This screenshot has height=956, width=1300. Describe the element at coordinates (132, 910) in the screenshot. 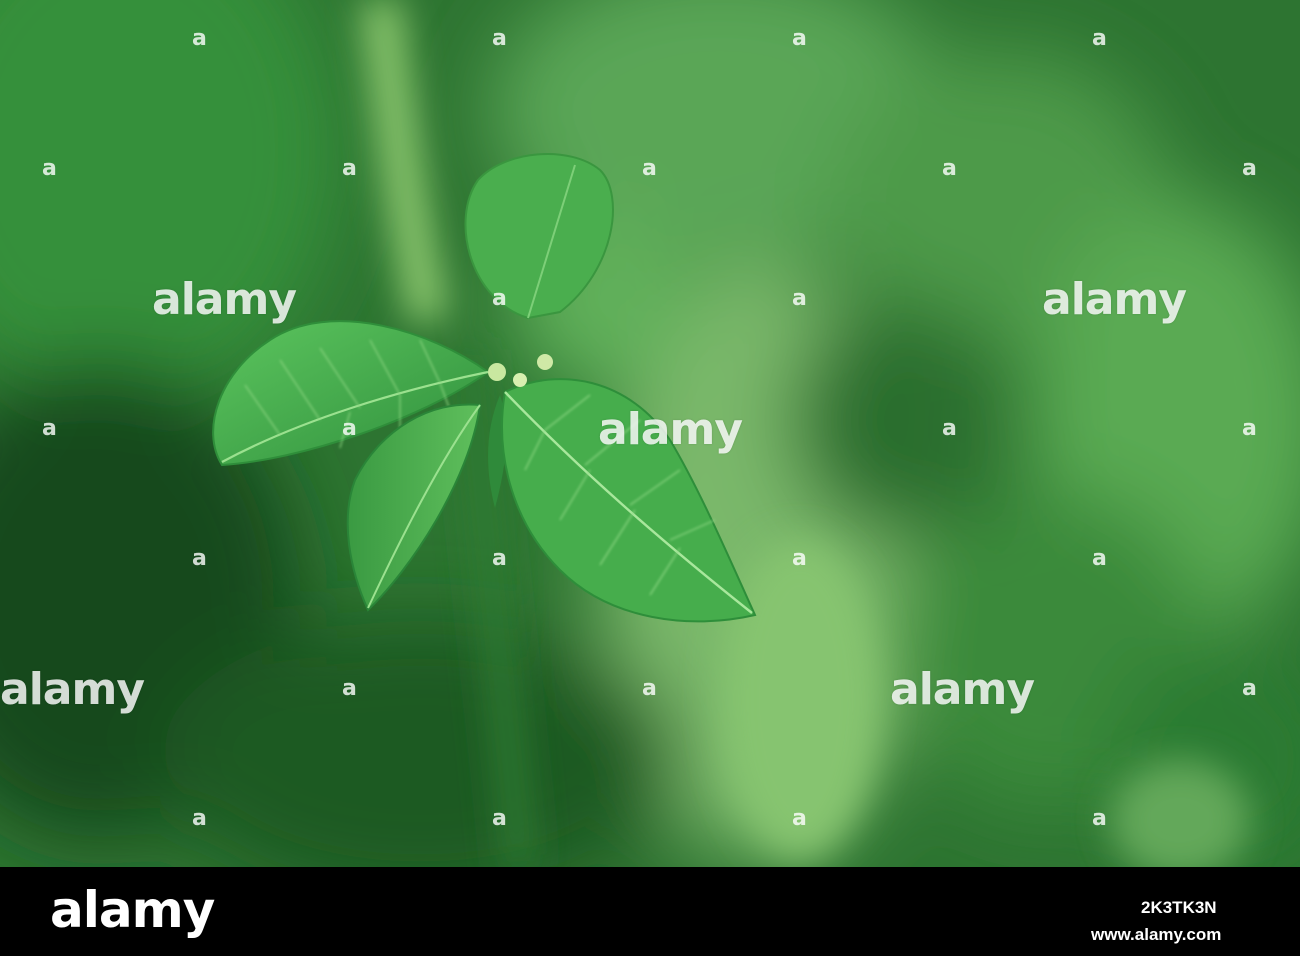

I see `footer-logo: alamy` at that location.